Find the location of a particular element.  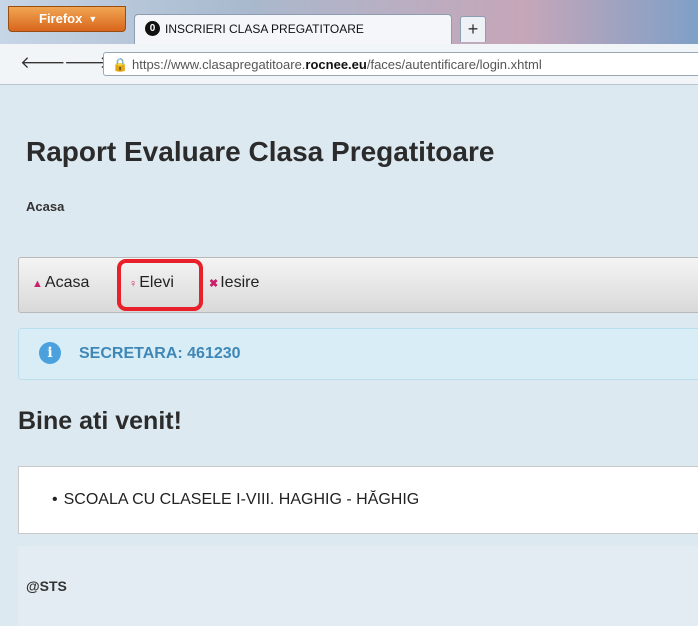

new-tab-button: + is located at coordinates (473, 29).